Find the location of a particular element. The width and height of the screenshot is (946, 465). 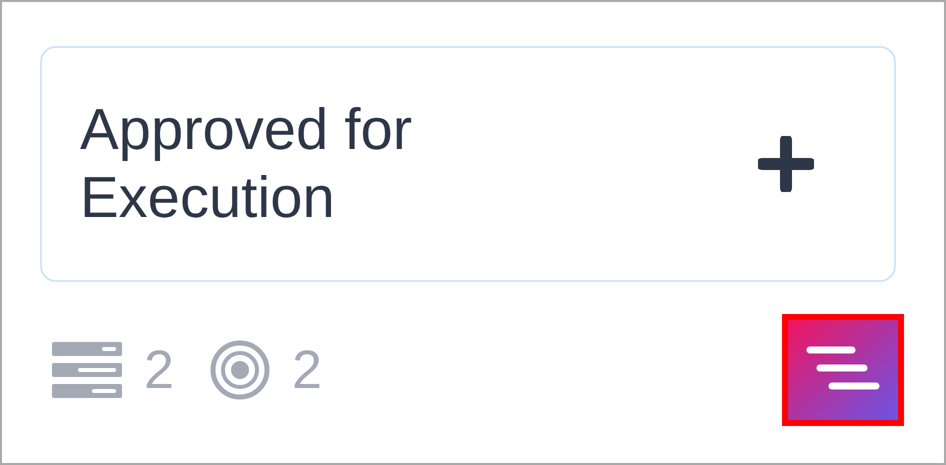

card-title: Approved for Execution is located at coordinates (247, 164).